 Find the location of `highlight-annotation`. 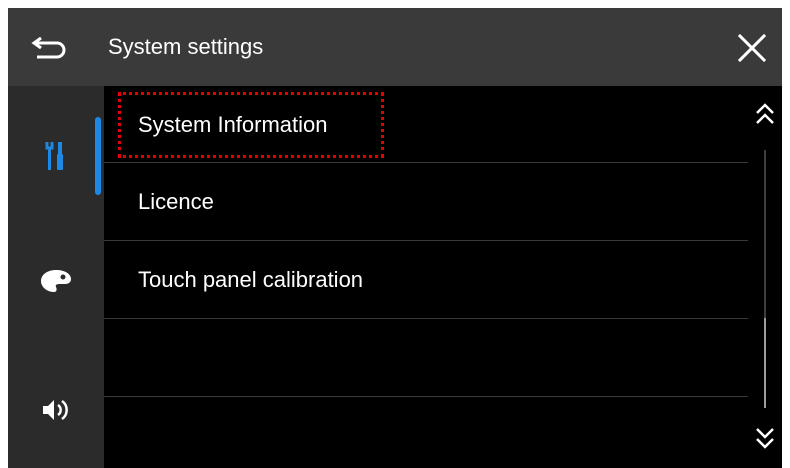

highlight-annotation is located at coordinates (251, 125).